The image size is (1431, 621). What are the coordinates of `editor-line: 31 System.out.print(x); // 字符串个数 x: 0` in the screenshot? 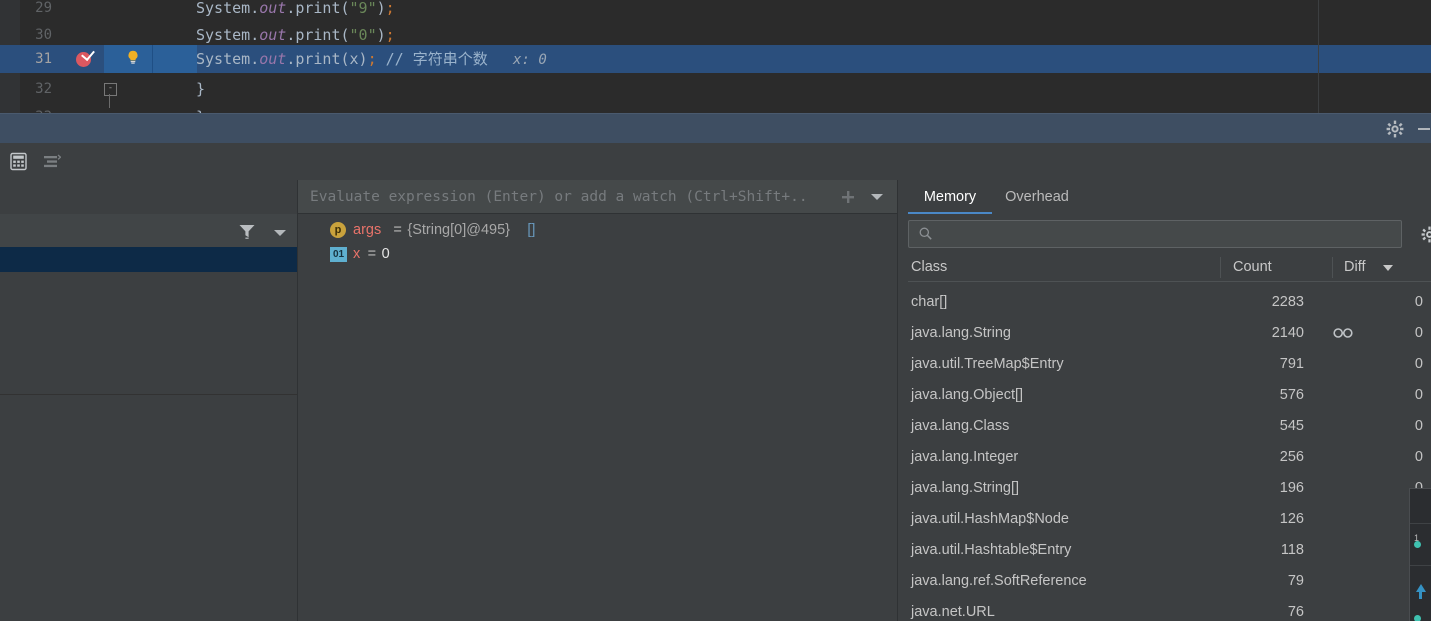 It's located at (715, 59).